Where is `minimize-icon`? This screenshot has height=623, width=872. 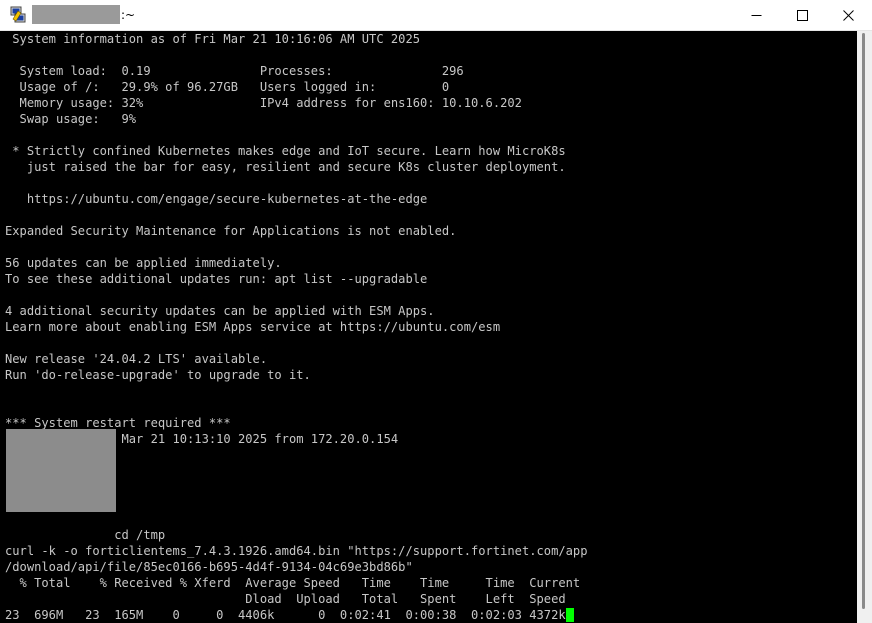 minimize-icon is located at coordinates (756, 15).